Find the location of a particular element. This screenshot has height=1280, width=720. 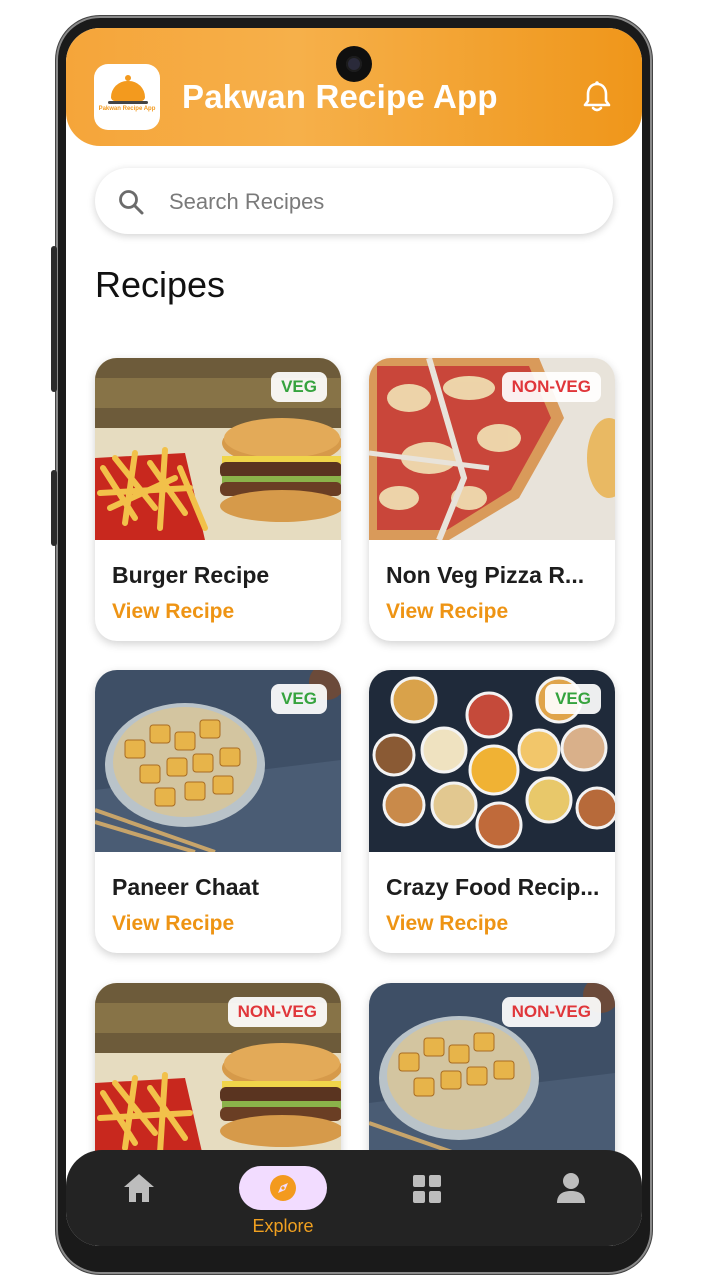

nav-home is located at coordinates (139, 1198).